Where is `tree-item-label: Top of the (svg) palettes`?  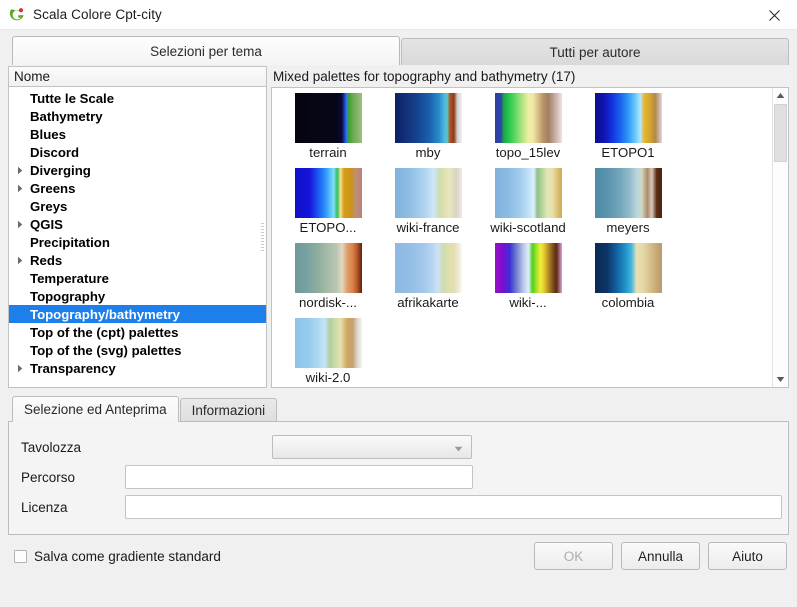
tree-item-label: Top of the (svg) palettes is located at coordinates (106, 350).